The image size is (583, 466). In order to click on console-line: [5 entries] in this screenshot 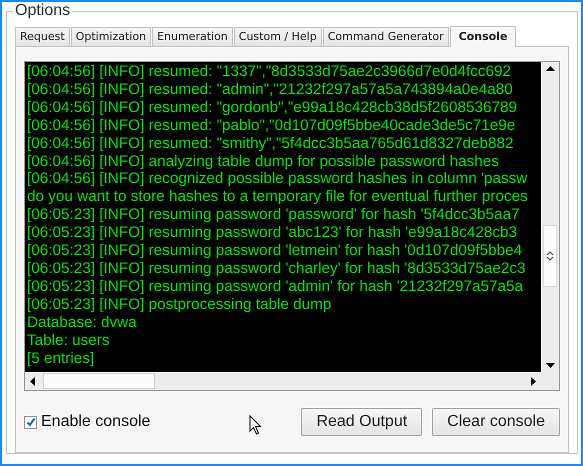, I will do `click(61, 359)`.